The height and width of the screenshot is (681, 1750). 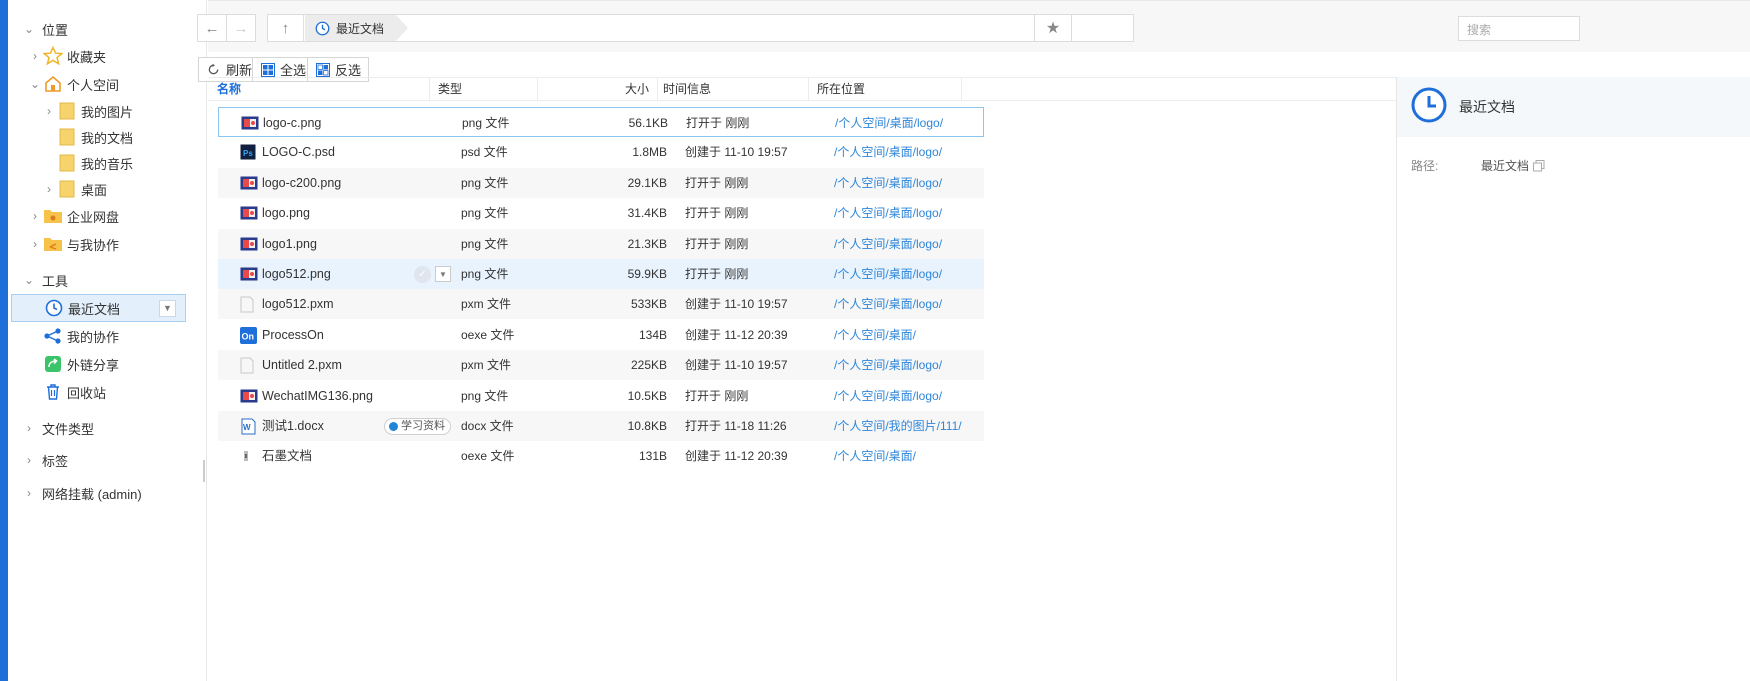 What do you see at coordinates (1539, 165) in the screenshot?
I see `copy-icon` at bounding box center [1539, 165].